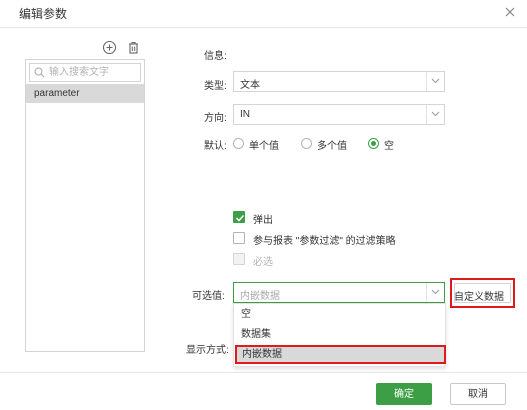 This screenshot has height=410, width=527. I want to click on type-select-value: 文本, so click(250, 85).